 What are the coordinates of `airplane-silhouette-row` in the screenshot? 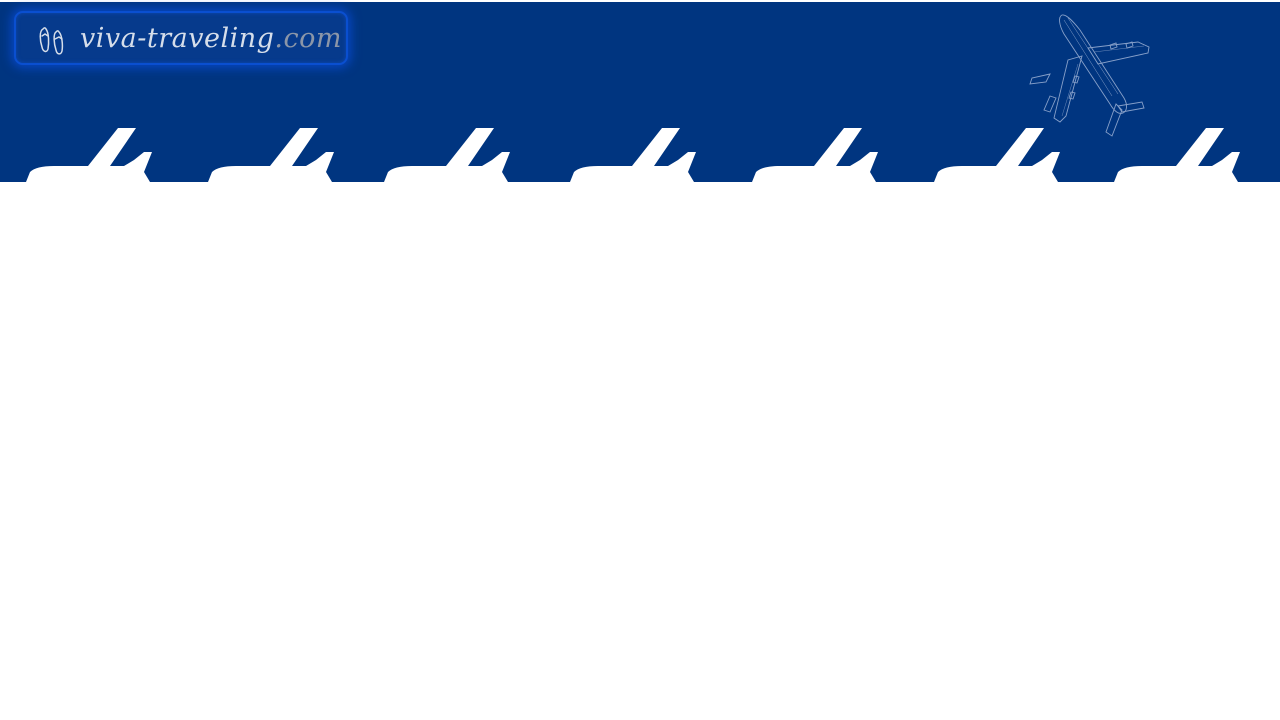 It's located at (633, 155).